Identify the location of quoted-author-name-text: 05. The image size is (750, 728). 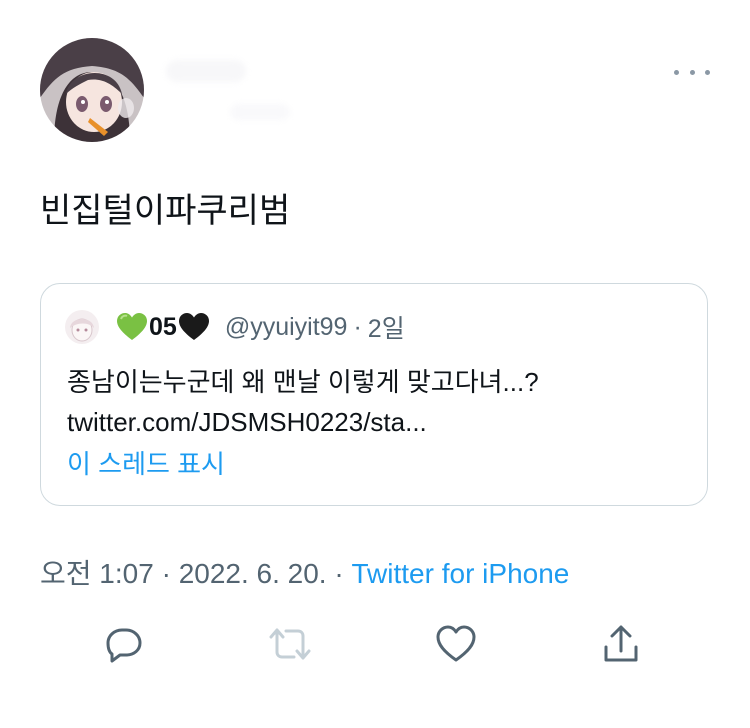
(163, 326).